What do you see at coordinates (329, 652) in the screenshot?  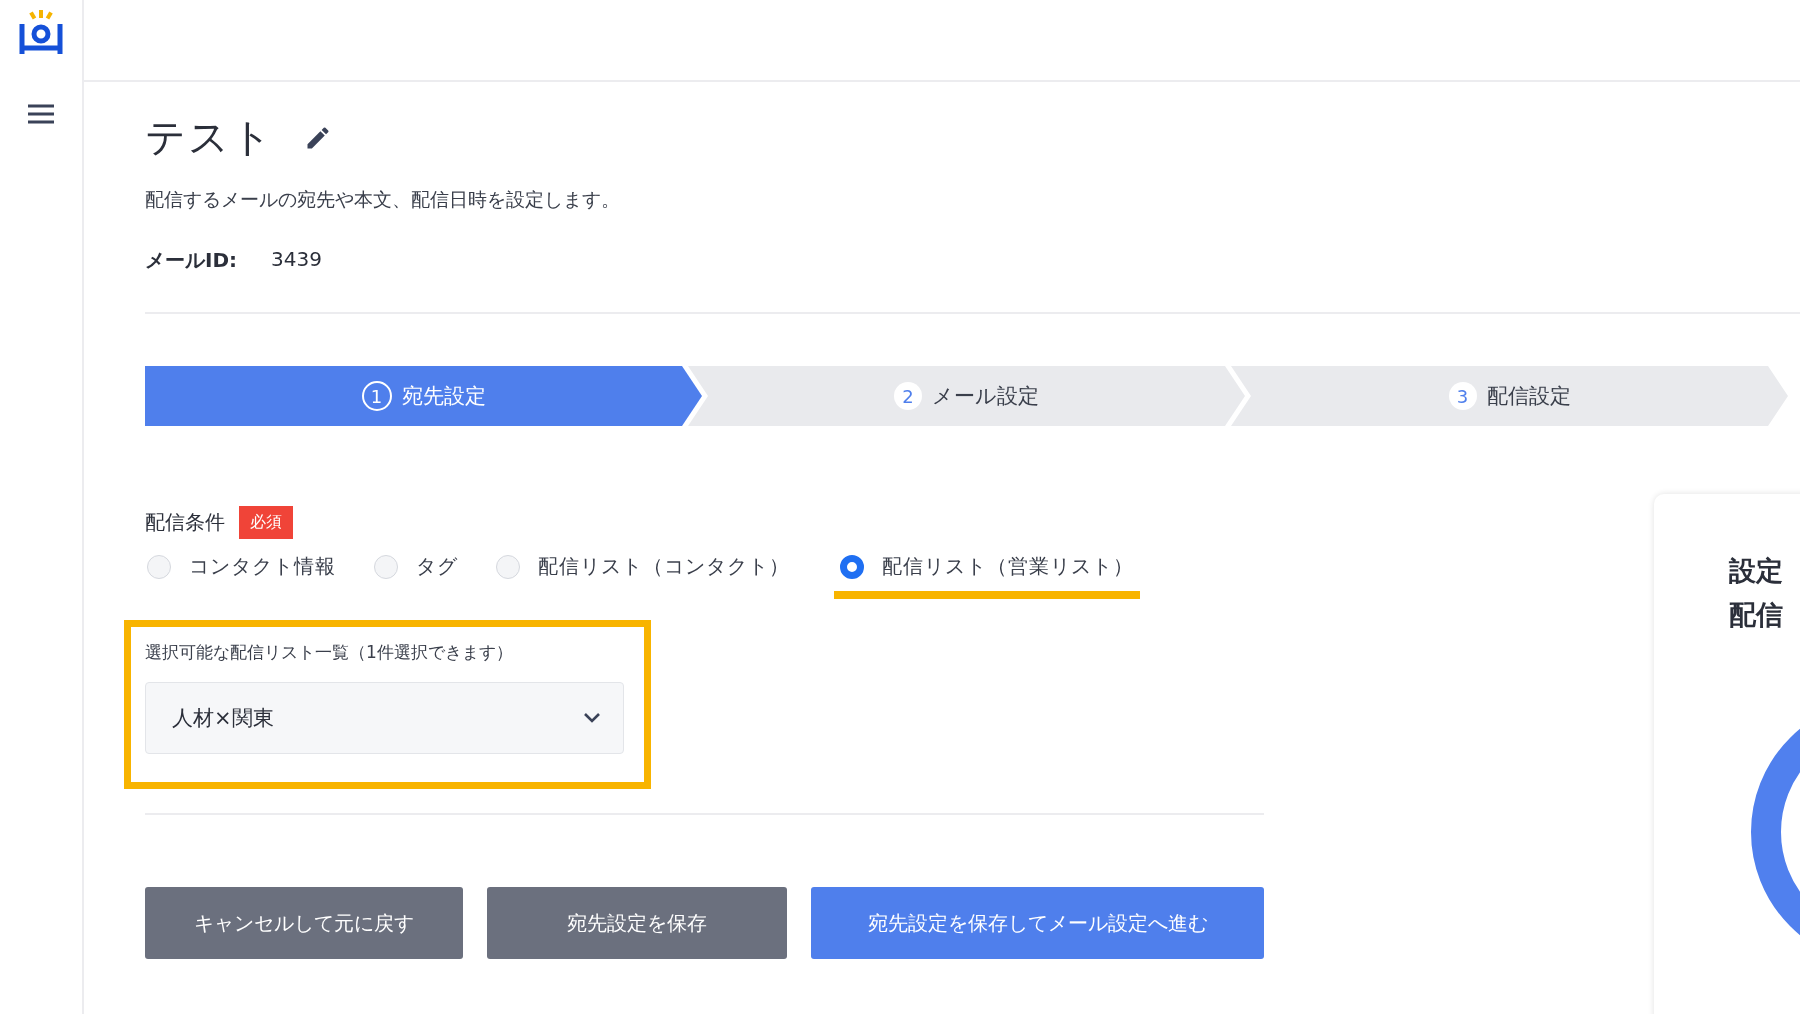 I see `select-label: 選択可能な配信リスト一覧（1件選択できます）` at bounding box center [329, 652].